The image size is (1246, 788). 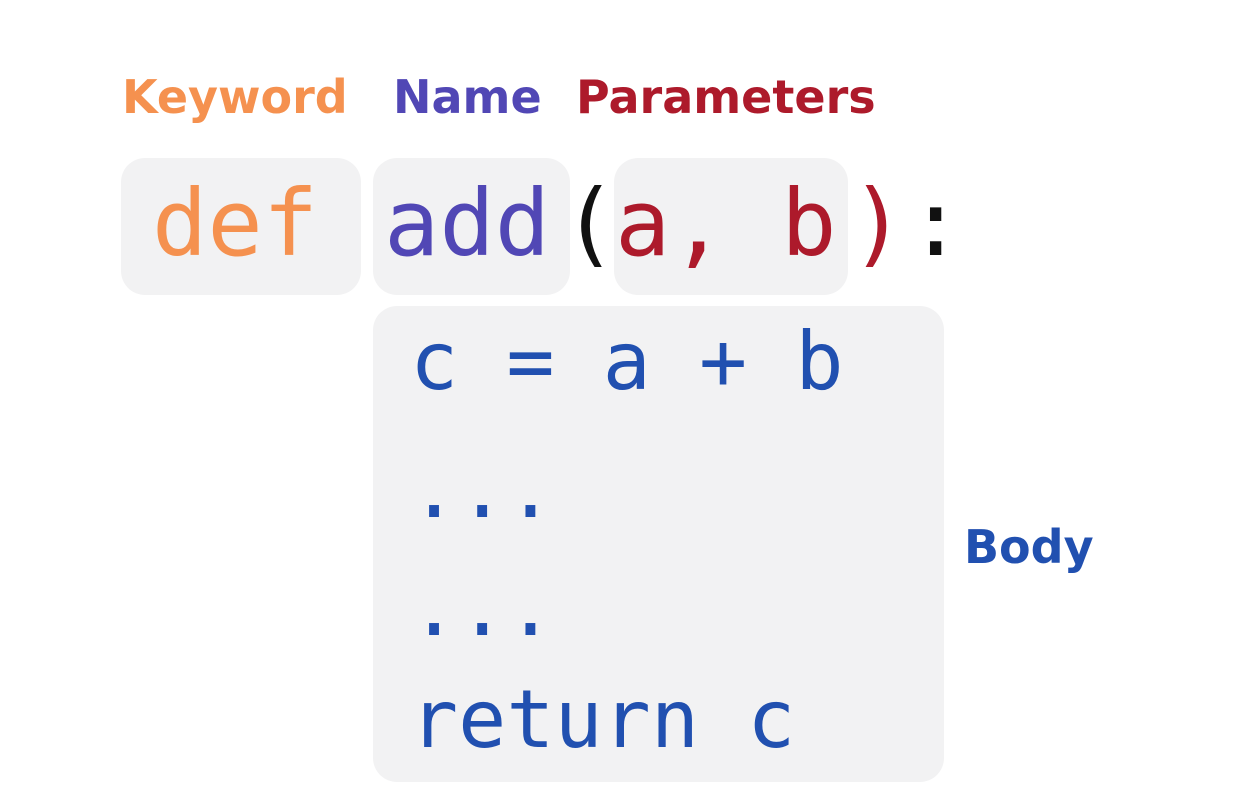 I want to click on name-label: Name, so click(x=467, y=97).